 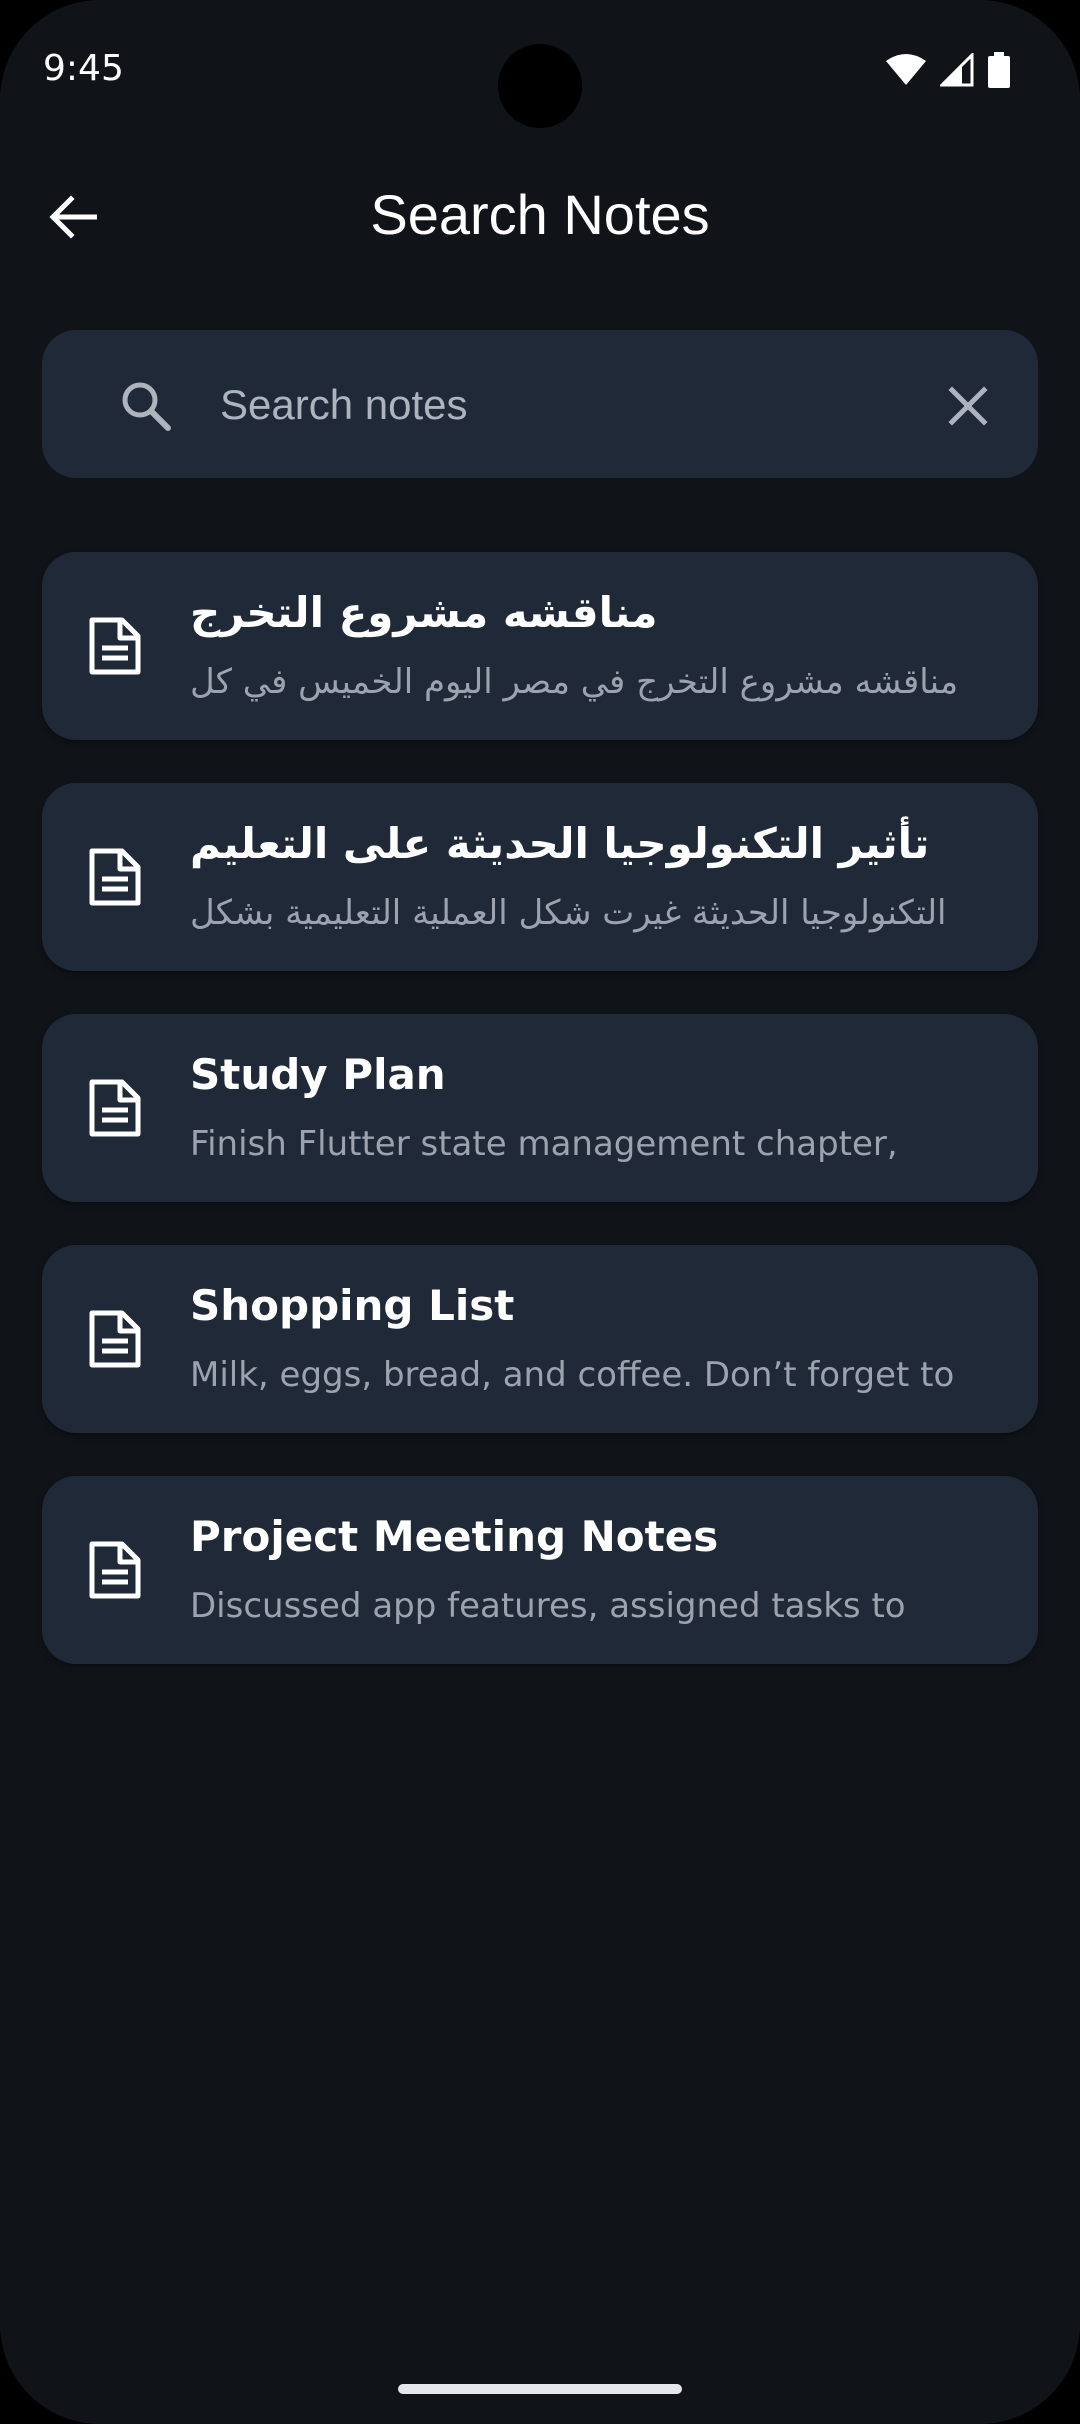 I want to click on note-preview: Finish Flutter state management chapter,, so click(x=544, y=1144).